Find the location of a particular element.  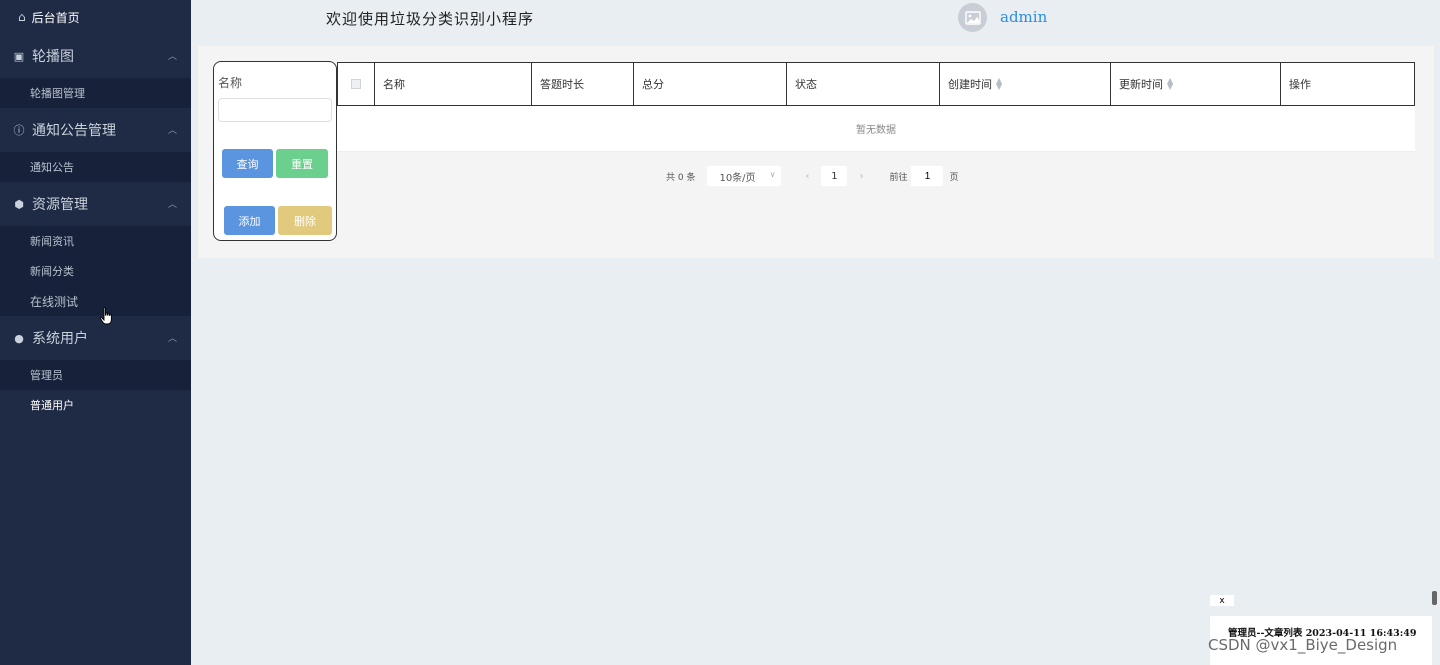

sidebar-item-label: 通知公告 is located at coordinates (52, 167).